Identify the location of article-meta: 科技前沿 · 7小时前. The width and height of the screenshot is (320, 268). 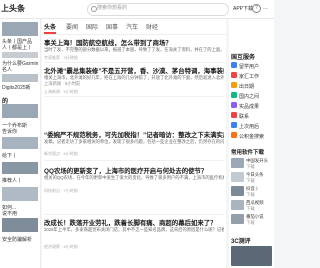
(61, 190).